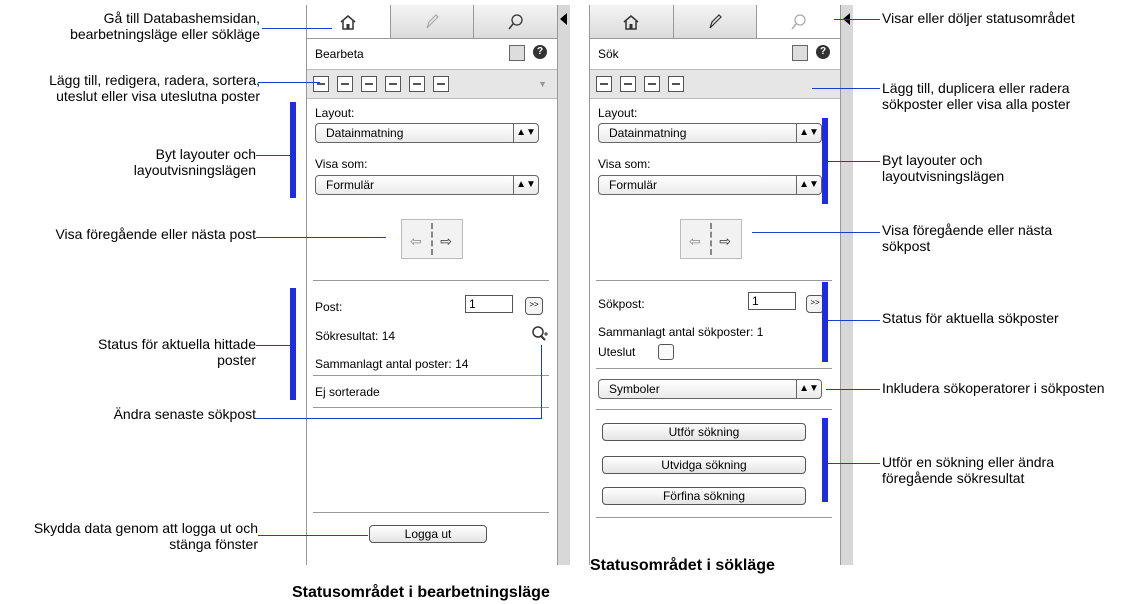  What do you see at coordinates (711, 239) in the screenshot?
I see `request-book-icon: ⇦ ⇨` at bounding box center [711, 239].